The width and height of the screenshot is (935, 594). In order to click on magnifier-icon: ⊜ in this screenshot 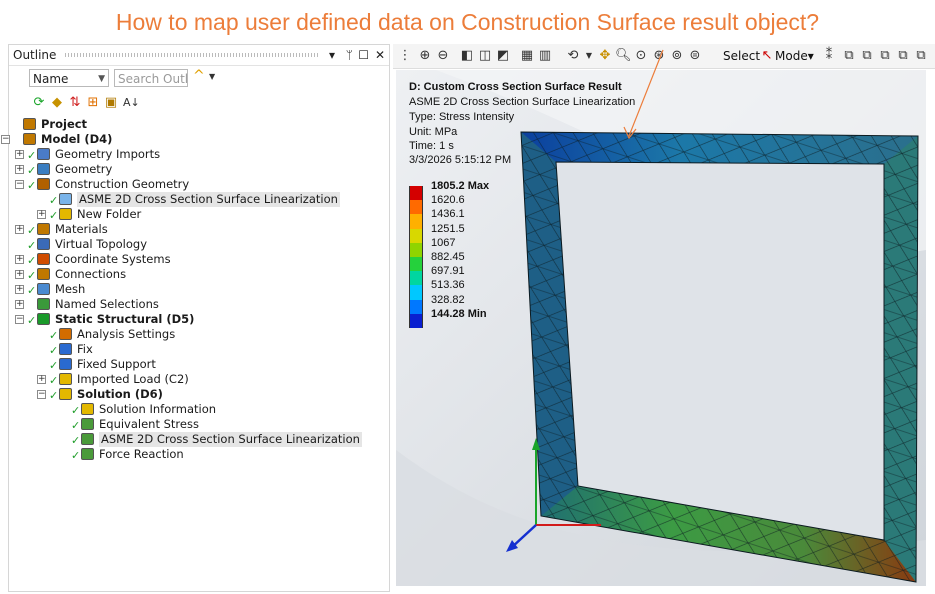, I will do `click(695, 56)`.